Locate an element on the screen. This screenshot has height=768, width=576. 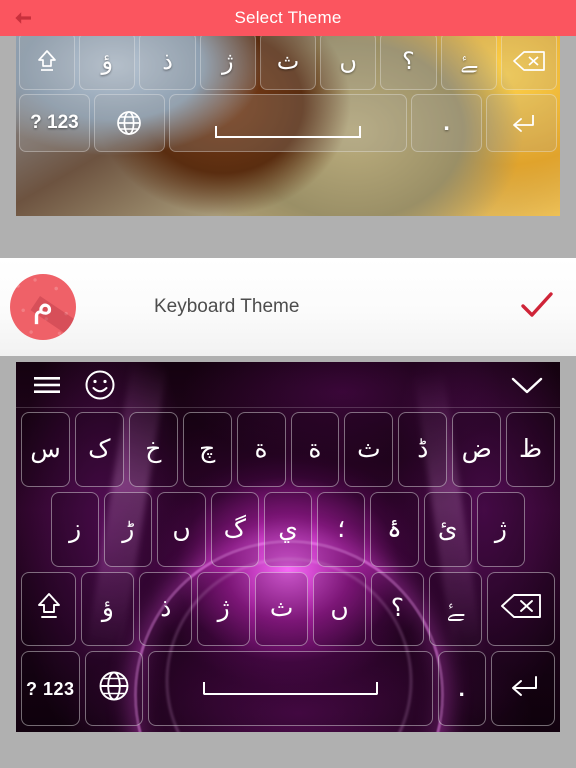
top-preview-key: ث is located at coordinates (288, 61).